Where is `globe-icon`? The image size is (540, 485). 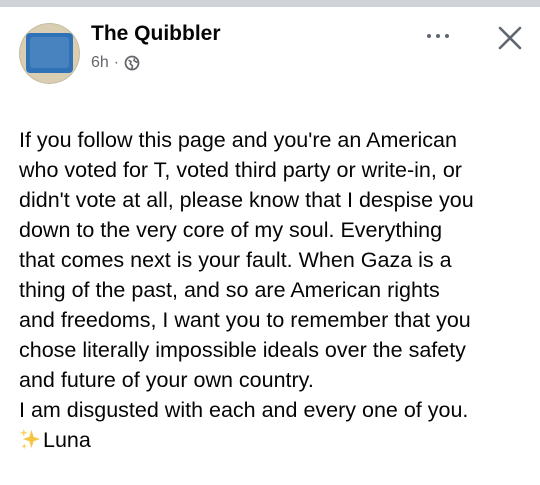
globe-icon is located at coordinates (132, 63).